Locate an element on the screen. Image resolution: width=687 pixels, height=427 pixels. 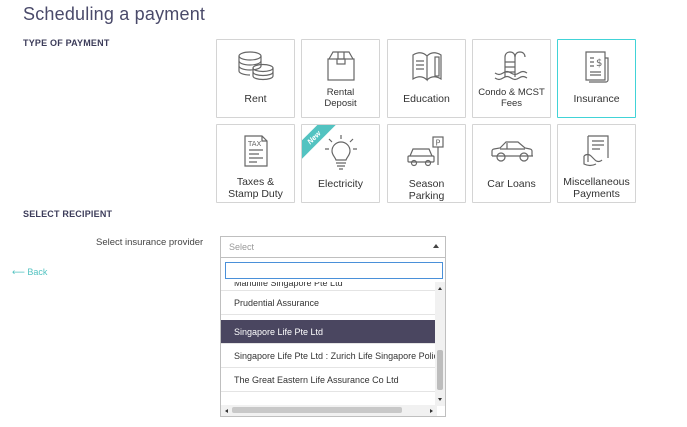
tax-document-icon: TAX is located at coordinates (255, 151).